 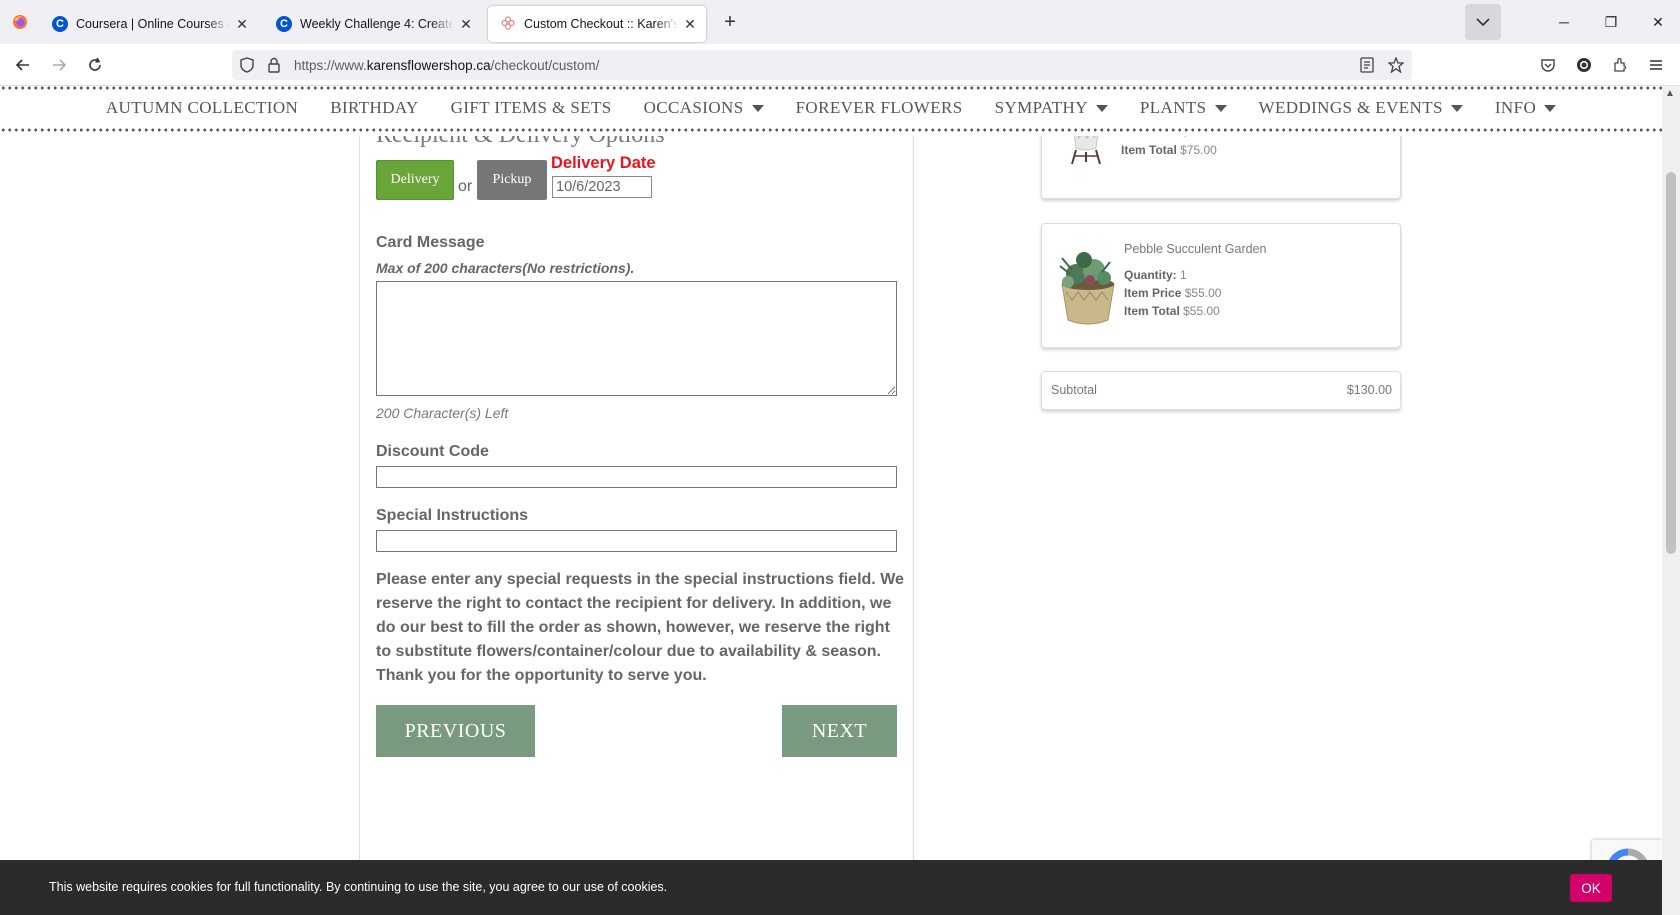 What do you see at coordinates (1051, 108) in the screenshot?
I see `nav-item-sympathy: SYMPATHY` at bounding box center [1051, 108].